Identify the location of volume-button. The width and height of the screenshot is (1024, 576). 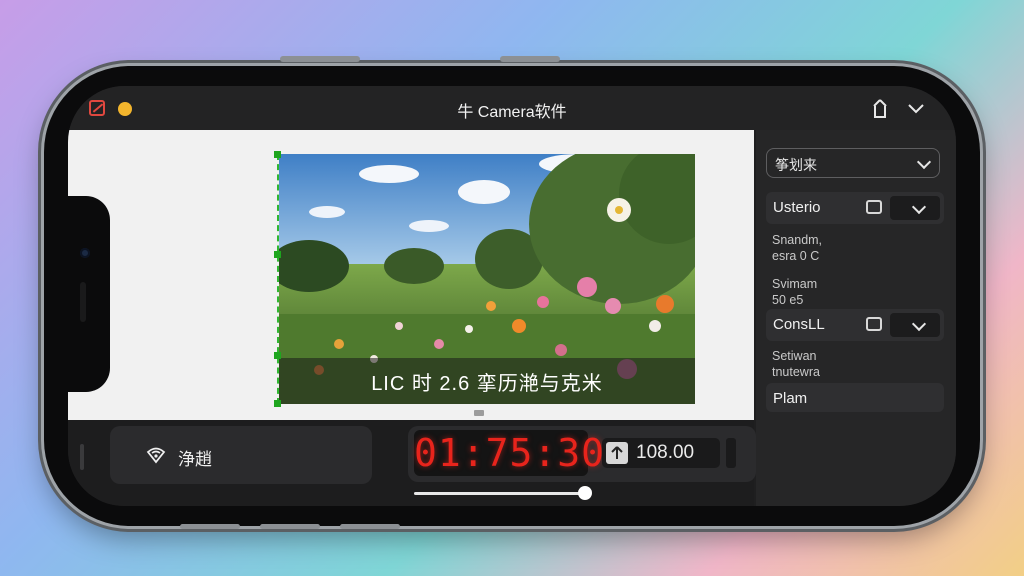
(320, 59).